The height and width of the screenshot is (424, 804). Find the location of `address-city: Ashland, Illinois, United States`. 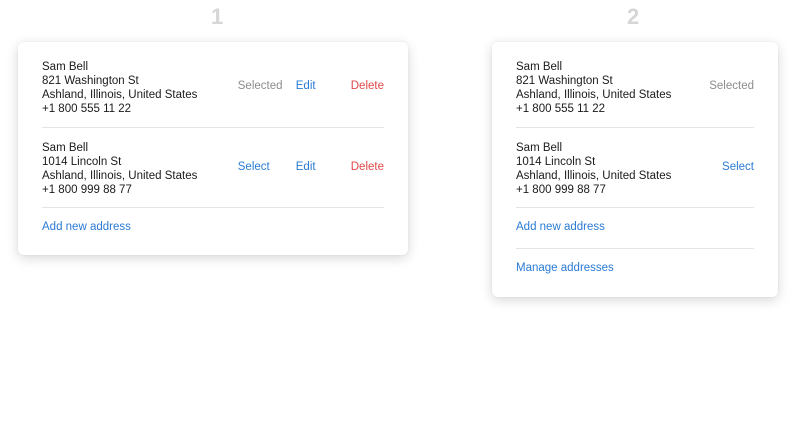

address-city: Ashland, Illinois, United States is located at coordinates (594, 176).